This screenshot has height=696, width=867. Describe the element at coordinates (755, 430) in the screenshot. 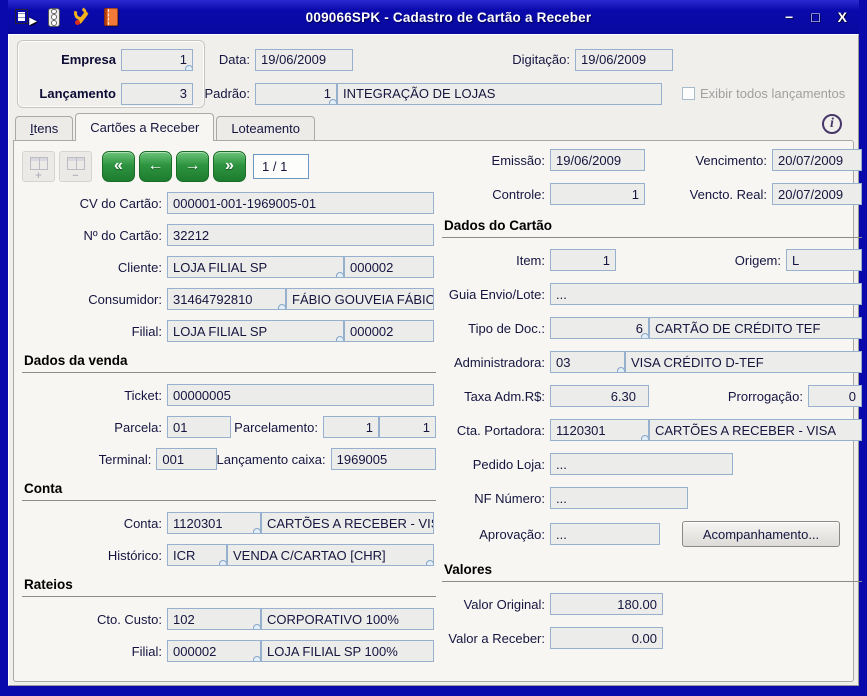

I see `cta-portadora-desc-field: CARTÕES A RECEBER - VISA` at that location.